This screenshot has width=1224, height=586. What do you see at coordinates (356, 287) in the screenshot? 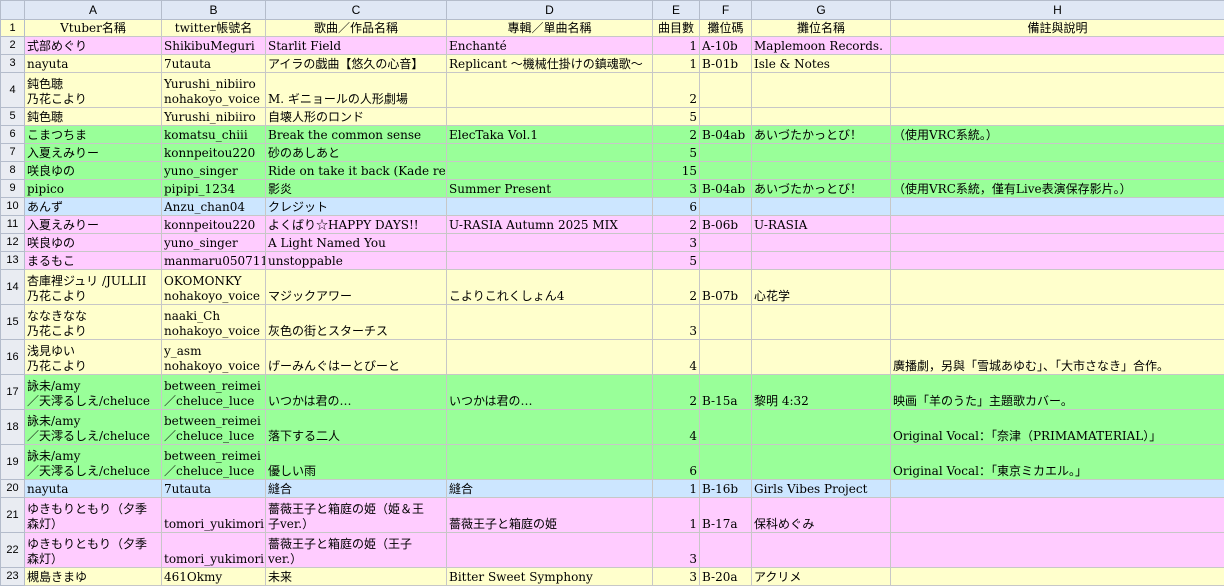
I see `song-title-cell: マジックアワー` at bounding box center [356, 287].